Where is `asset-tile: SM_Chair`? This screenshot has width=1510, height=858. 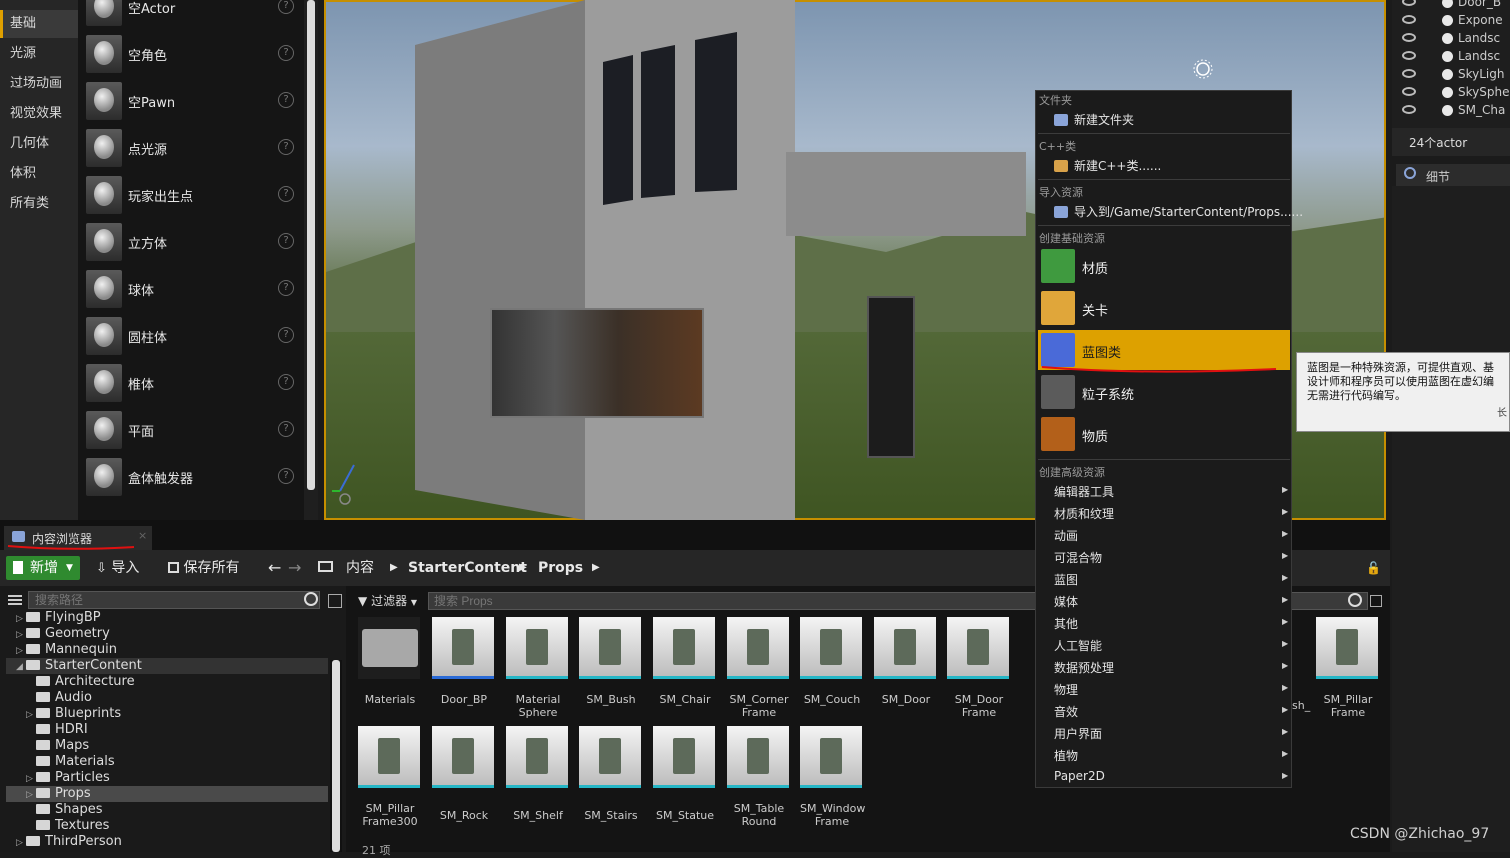 asset-tile: SM_Chair is located at coordinates (685, 661).